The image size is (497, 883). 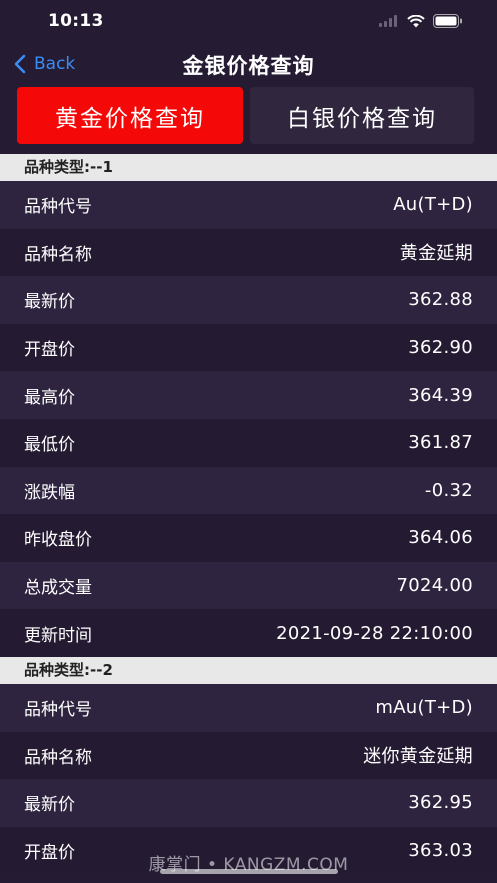 I want to click on list-item: 品种名称 迷你黄金延期, so click(x=248, y=755).